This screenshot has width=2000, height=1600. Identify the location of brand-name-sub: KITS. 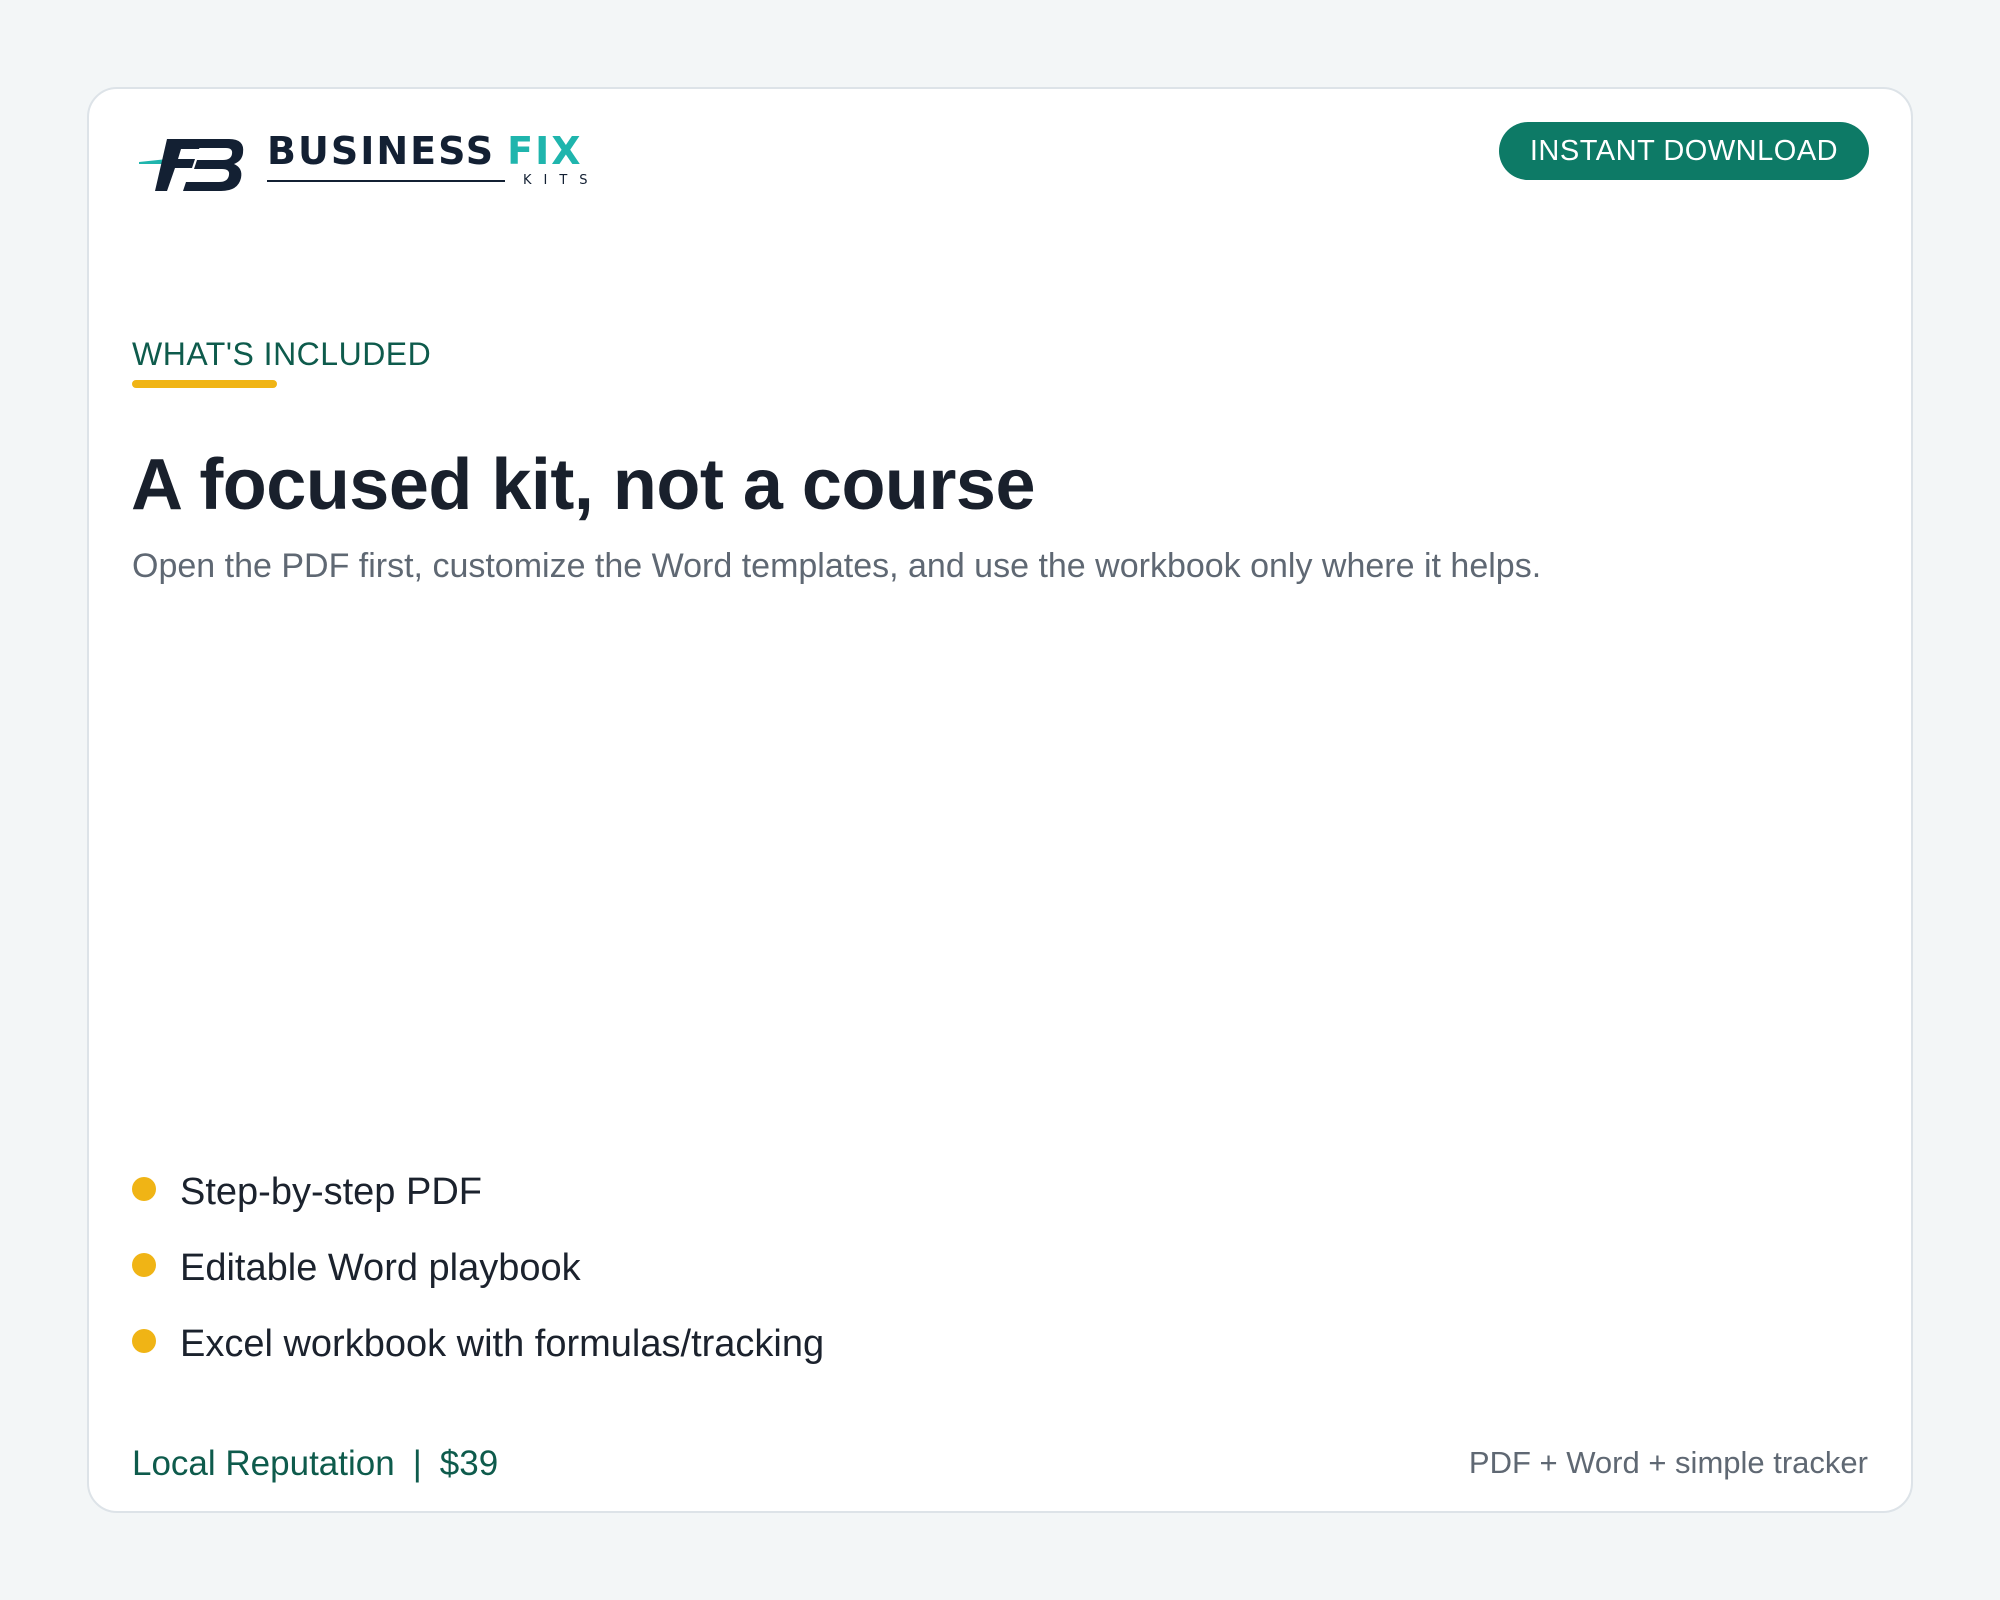
(561, 180).